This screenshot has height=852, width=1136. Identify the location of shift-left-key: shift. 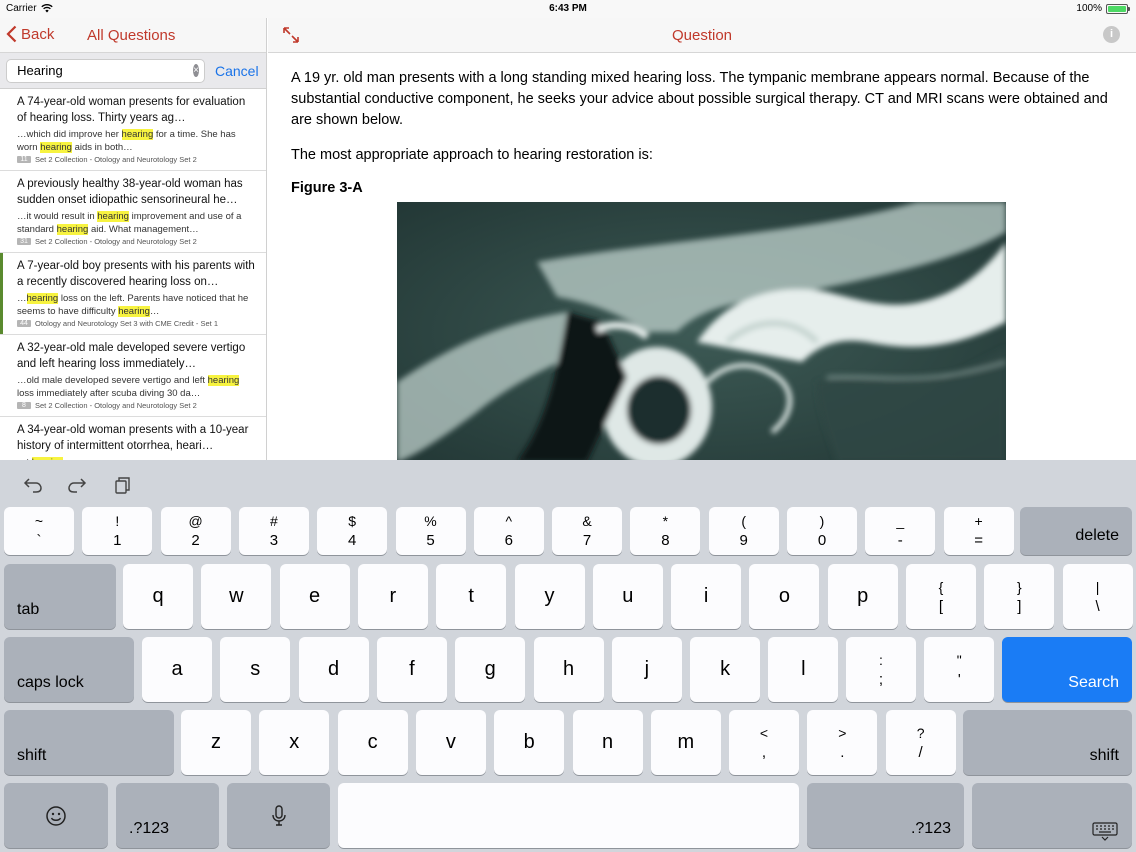
(89, 742).